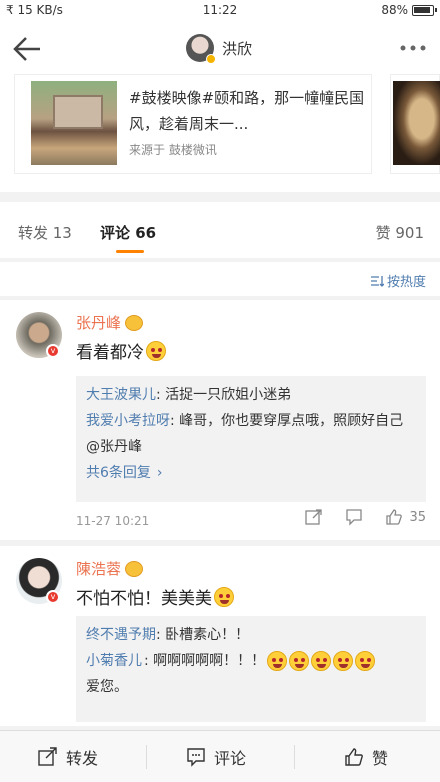 The height and width of the screenshot is (782, 440). I want to click on active-tab-indicator, so click(130, 251).